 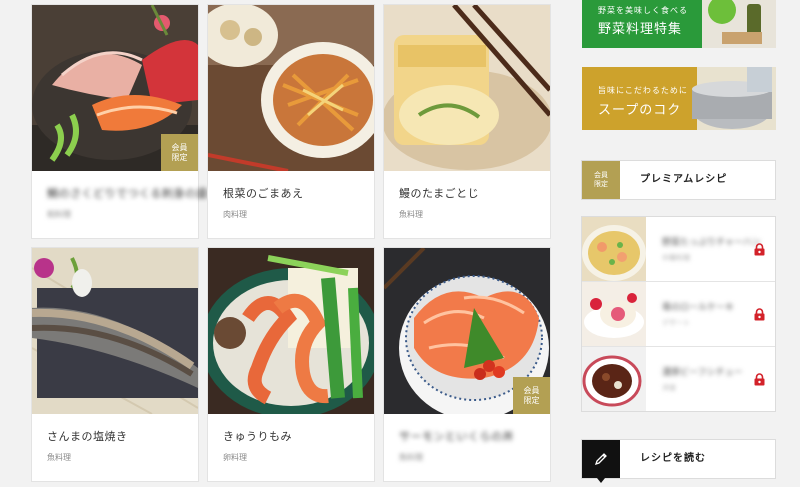 What do you see at coordinates (235, 214) in the screenshot?
I see `recipe-category: 肉料理` at bounding box center [235, 214].